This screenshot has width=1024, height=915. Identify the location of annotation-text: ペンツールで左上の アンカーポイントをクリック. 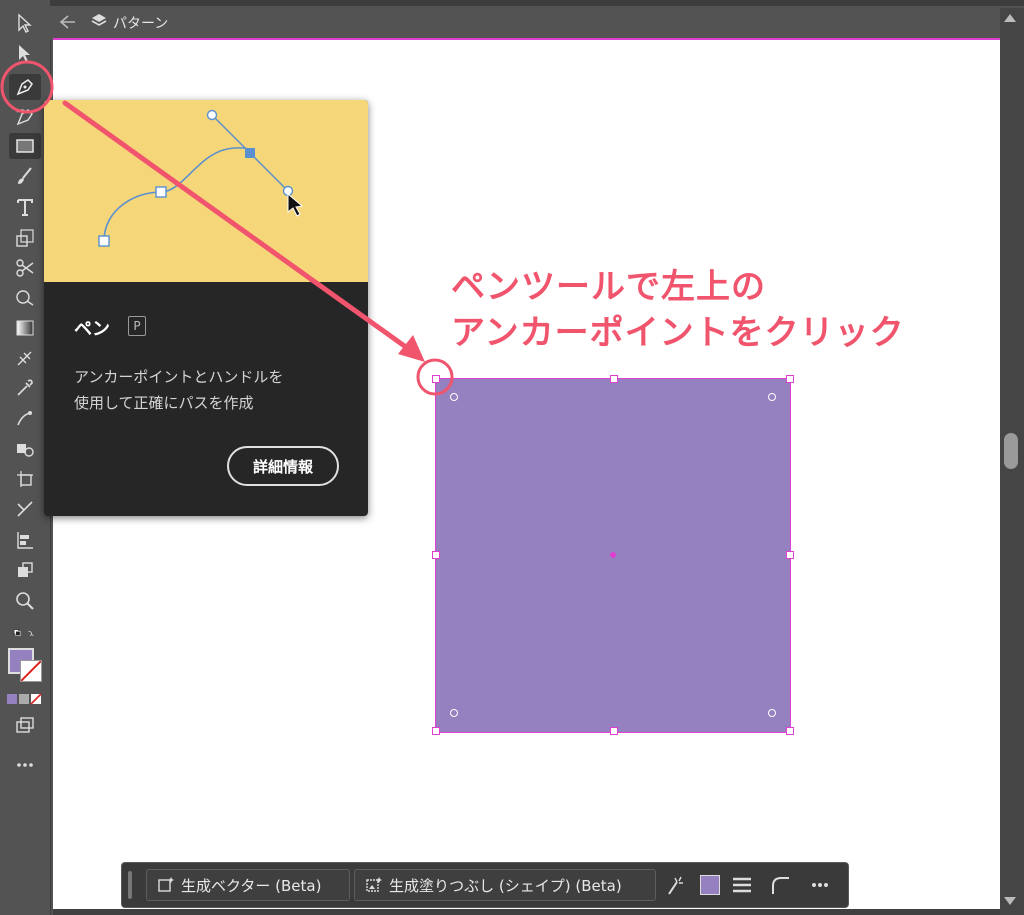
(678, 310).